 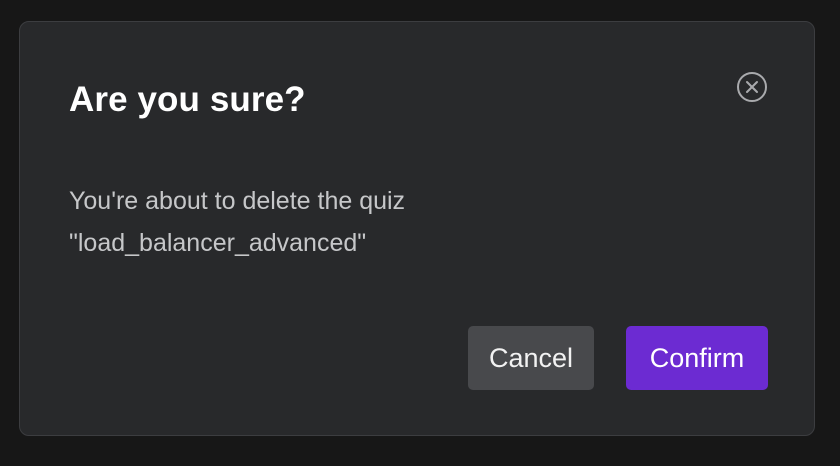 What do you see at coordinates (237, 201) in the screenshot?
I see `message-line: You're about to delete the quiz` at bounding box center [237, 201].